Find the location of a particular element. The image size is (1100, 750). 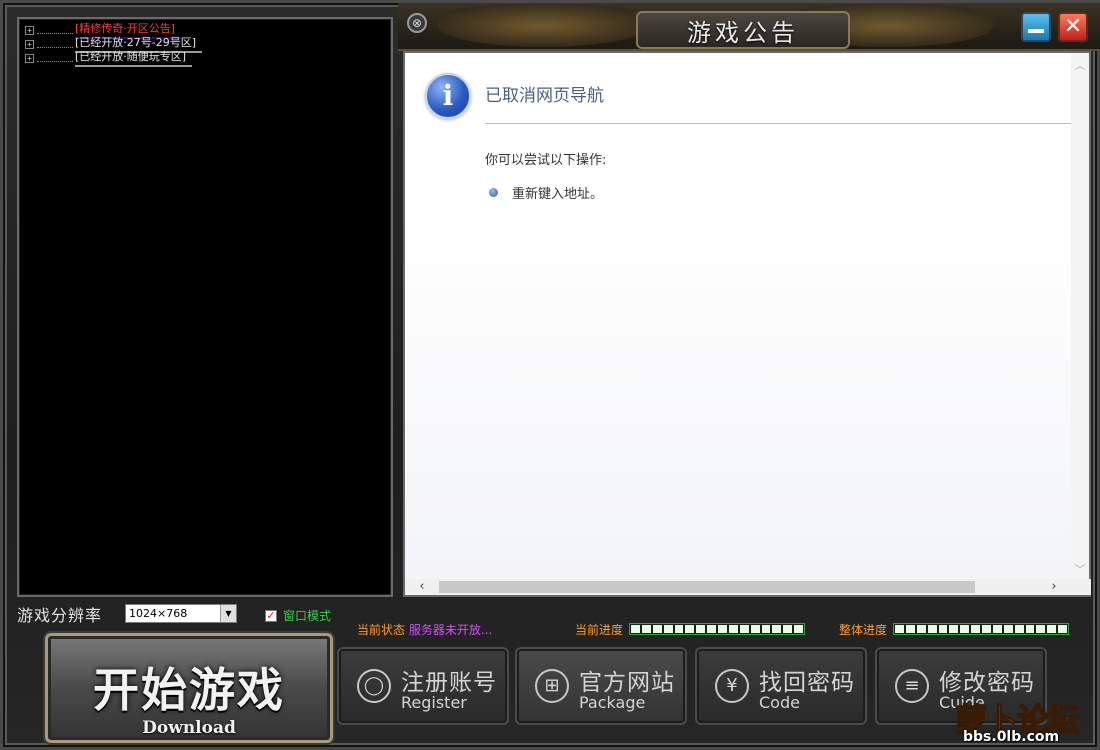

forum-watermark: 萝卜论坛 bbs.0lb.com is located at coordinates (1024, 721).